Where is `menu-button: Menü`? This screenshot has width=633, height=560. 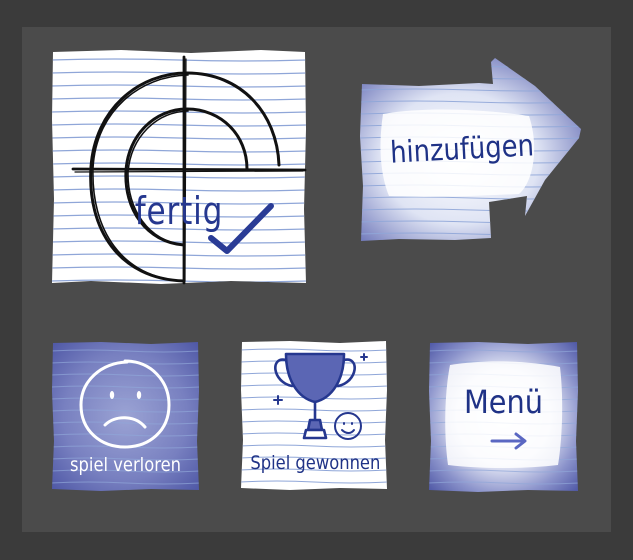
menu-button: Menü is located at coordinates (503, 416).